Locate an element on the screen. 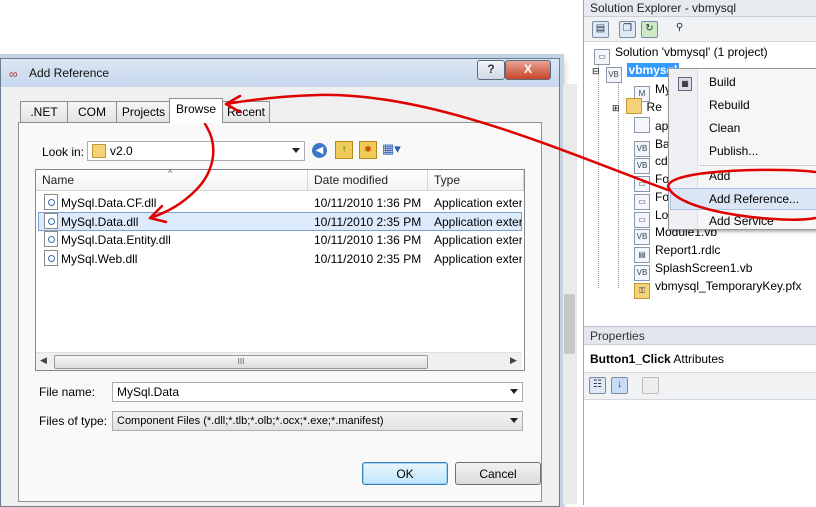  ok-button: OK is located at coordinates (405, 473).